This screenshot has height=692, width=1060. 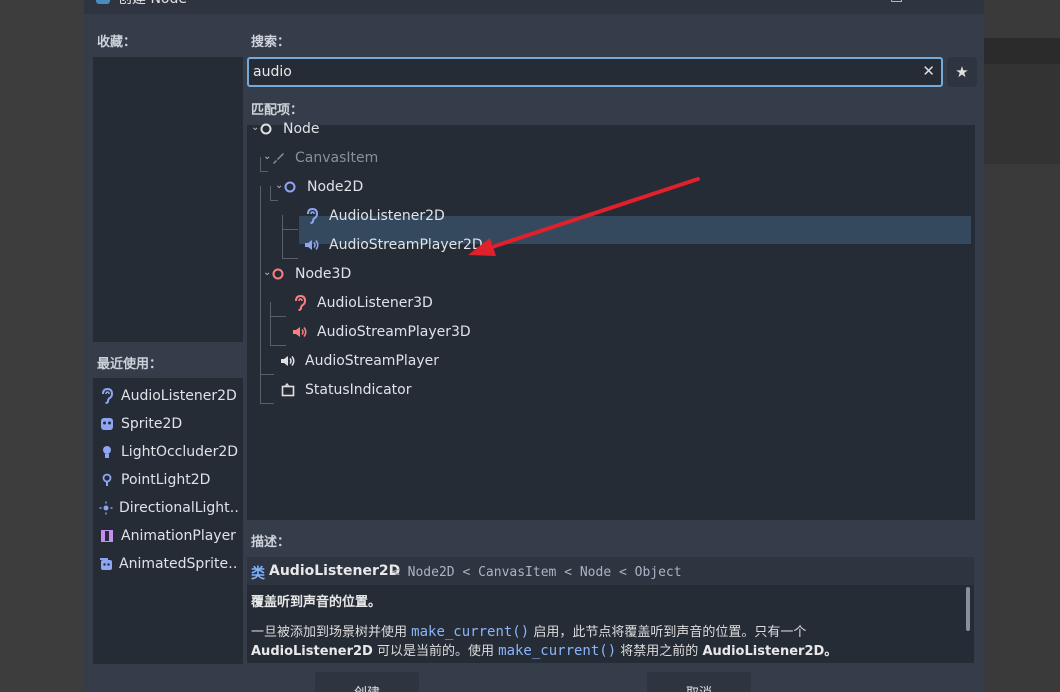 What do you see at coordinates (271, 542) in the screenshot?
I see `description-label: 描述：` at bounding box center [271, 542].